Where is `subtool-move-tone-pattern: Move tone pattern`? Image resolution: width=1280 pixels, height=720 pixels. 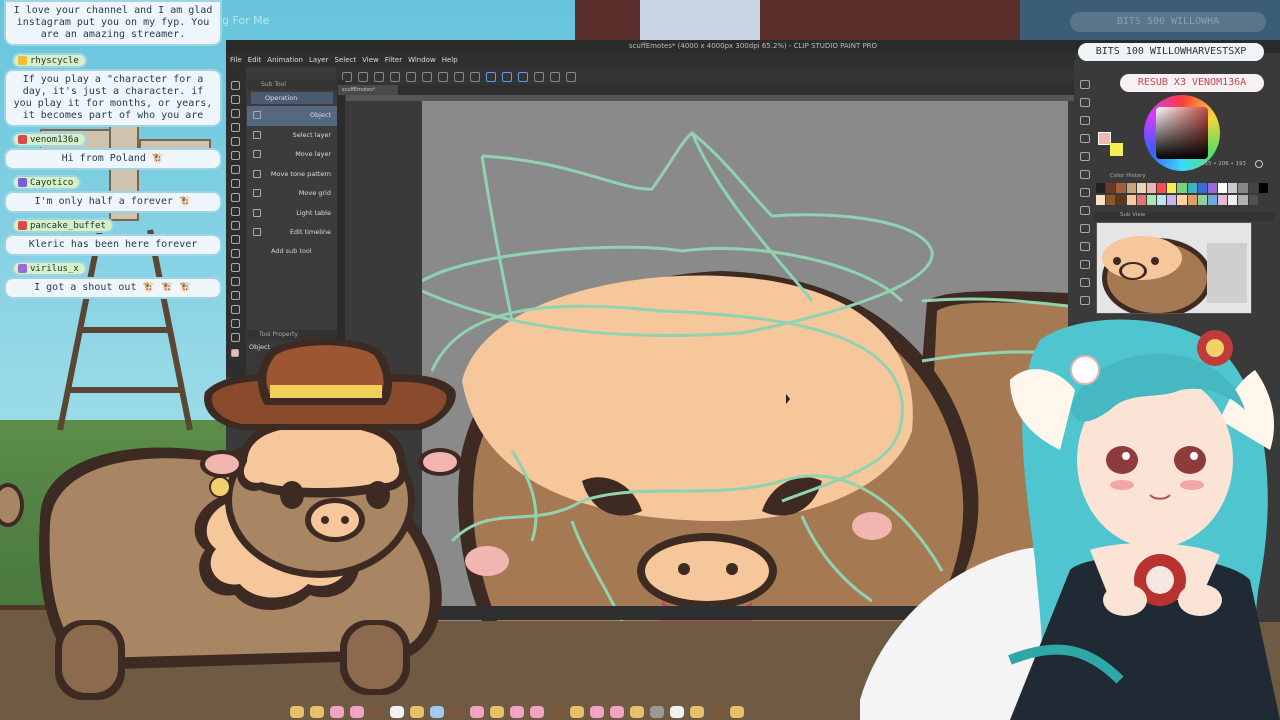
subtool-move-tone-pattern: Move tone pattern is located at coordinates (292, 175).